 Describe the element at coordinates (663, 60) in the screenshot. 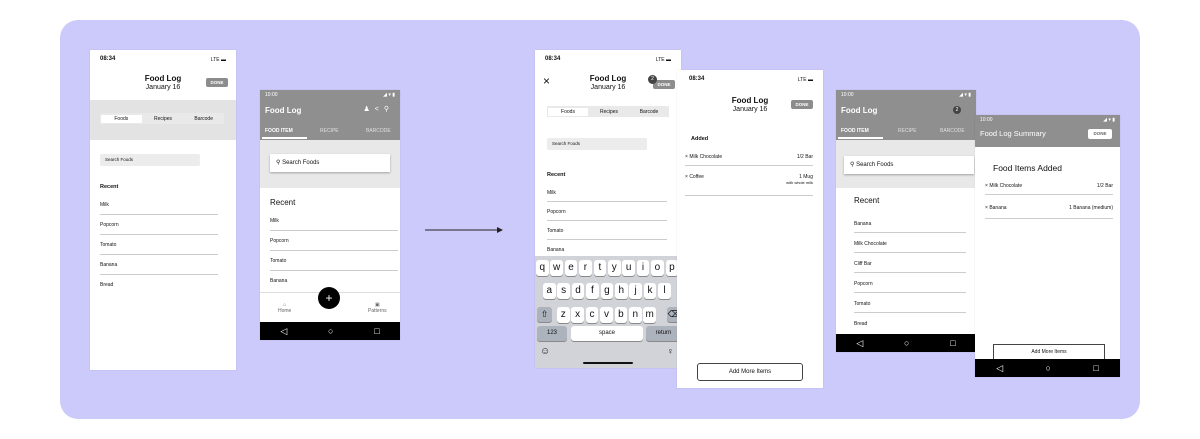

I see `status-signal: LTE ▬` at that location.